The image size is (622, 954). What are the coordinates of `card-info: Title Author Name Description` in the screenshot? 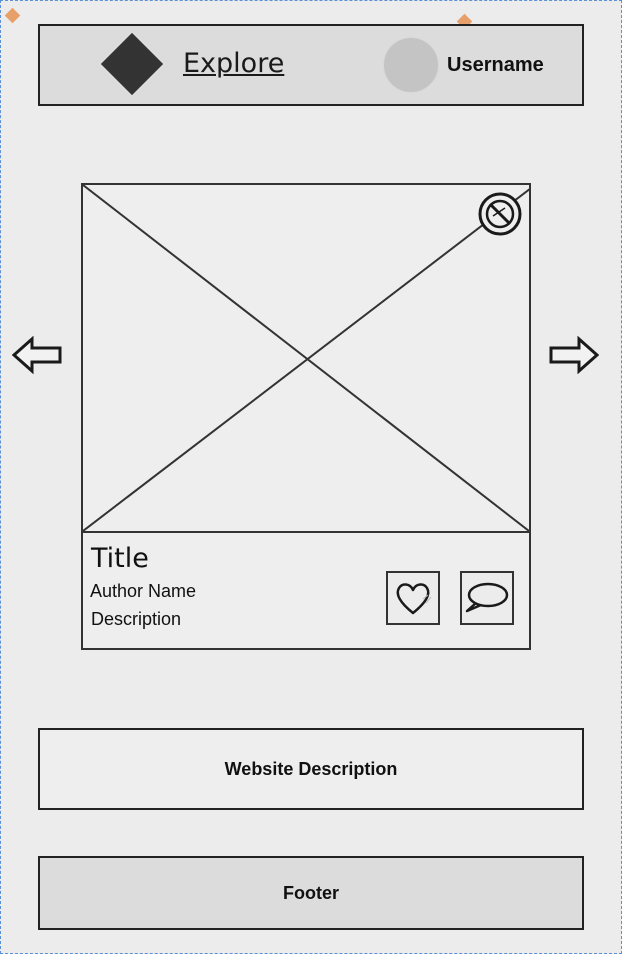 It's located at (306, 589).